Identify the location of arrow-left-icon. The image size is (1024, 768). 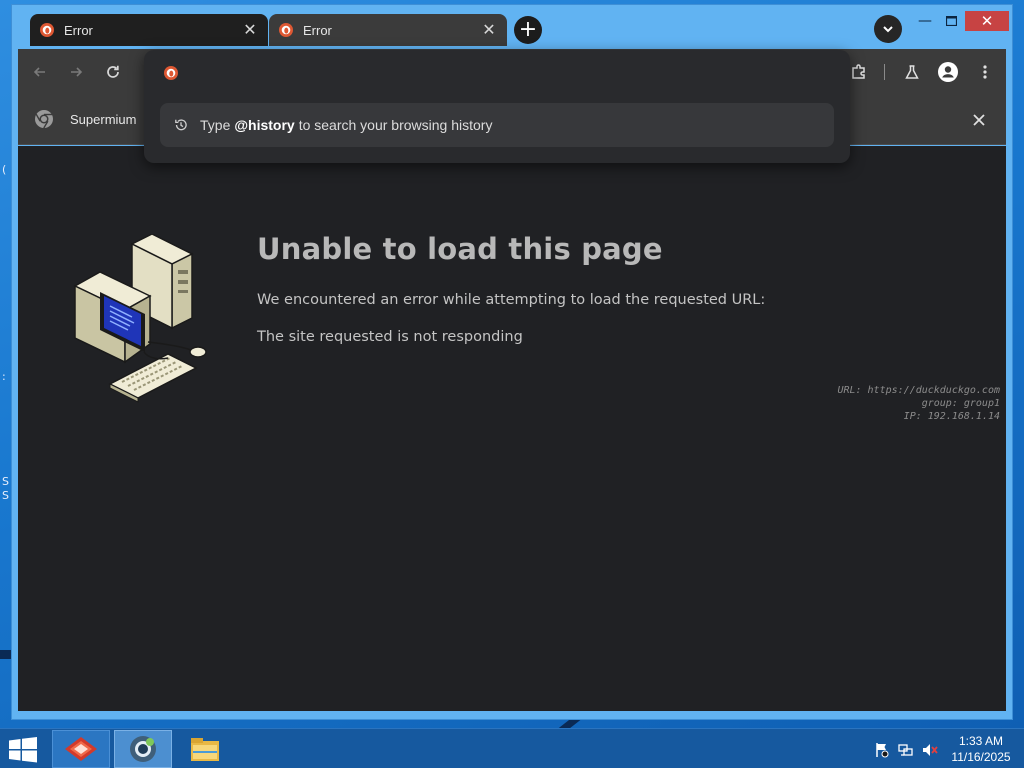
(39, 72).